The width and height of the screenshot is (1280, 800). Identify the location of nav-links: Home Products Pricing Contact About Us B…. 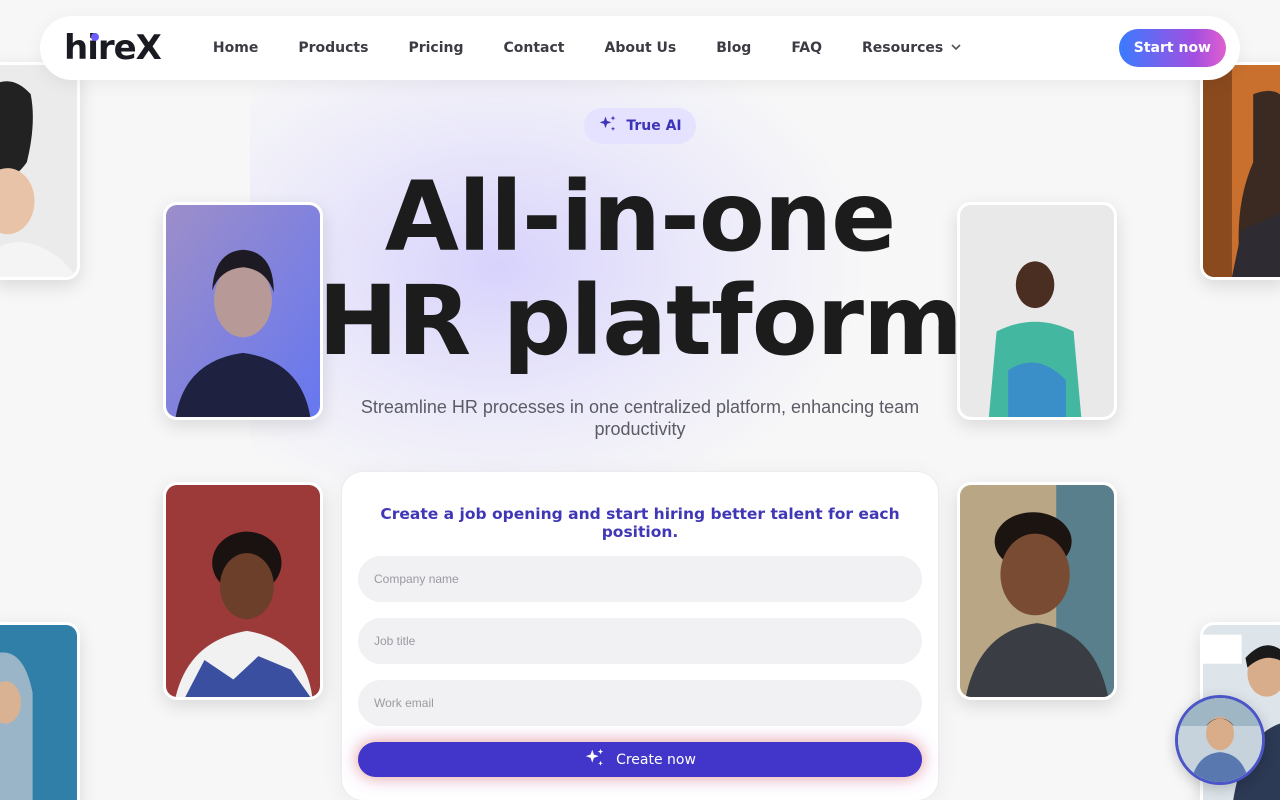
(656, 48).